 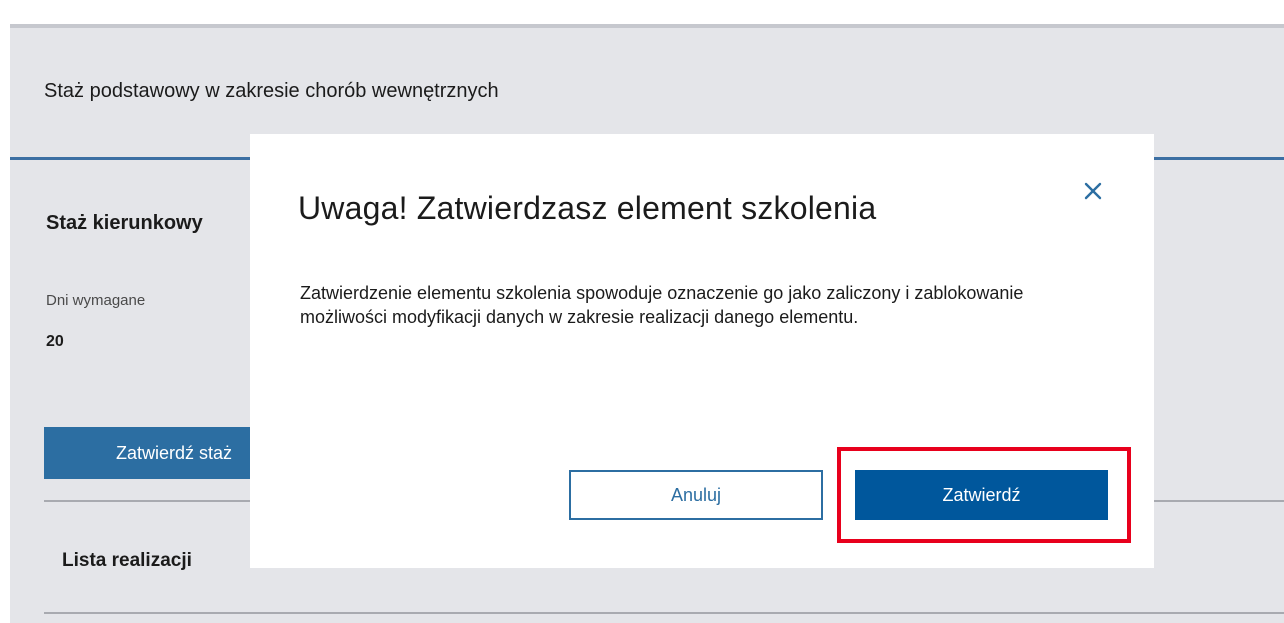 What do you see at coordinates (55, 341) in the screenshot?
I see `days-required-value: 20` at bounding box center [55, 341].